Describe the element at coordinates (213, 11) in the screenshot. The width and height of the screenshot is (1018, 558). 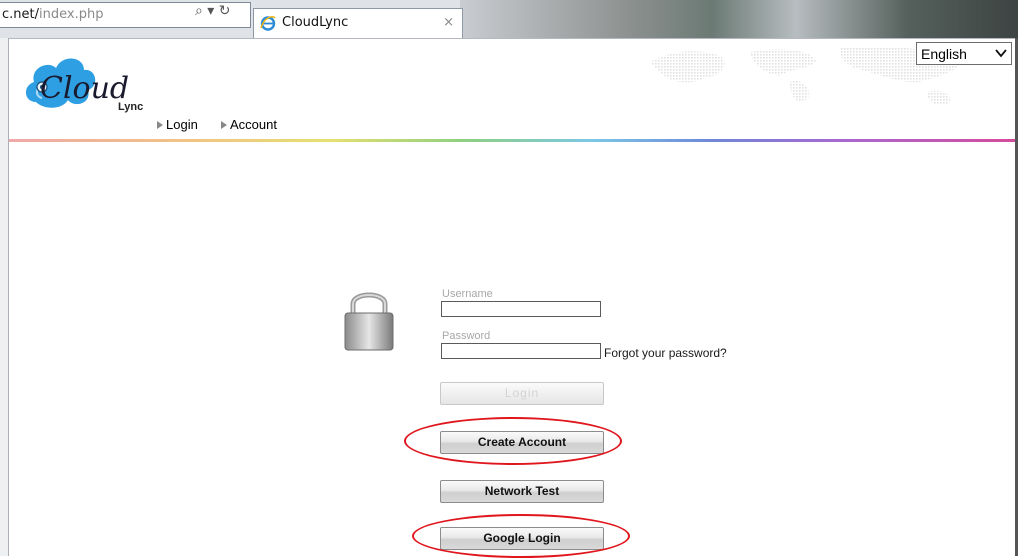
I see `address-search-refresh-icons: ⌕ ▾ ↻` at that location.